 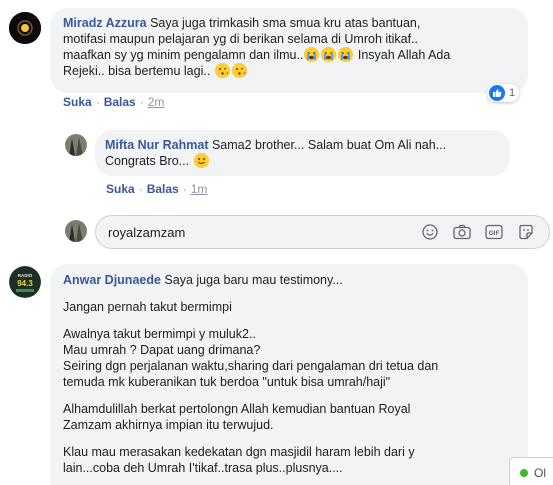 I want to click on comment-text: Awalnya takut bermimpi y muluk2.., so click(x=159, y=334).